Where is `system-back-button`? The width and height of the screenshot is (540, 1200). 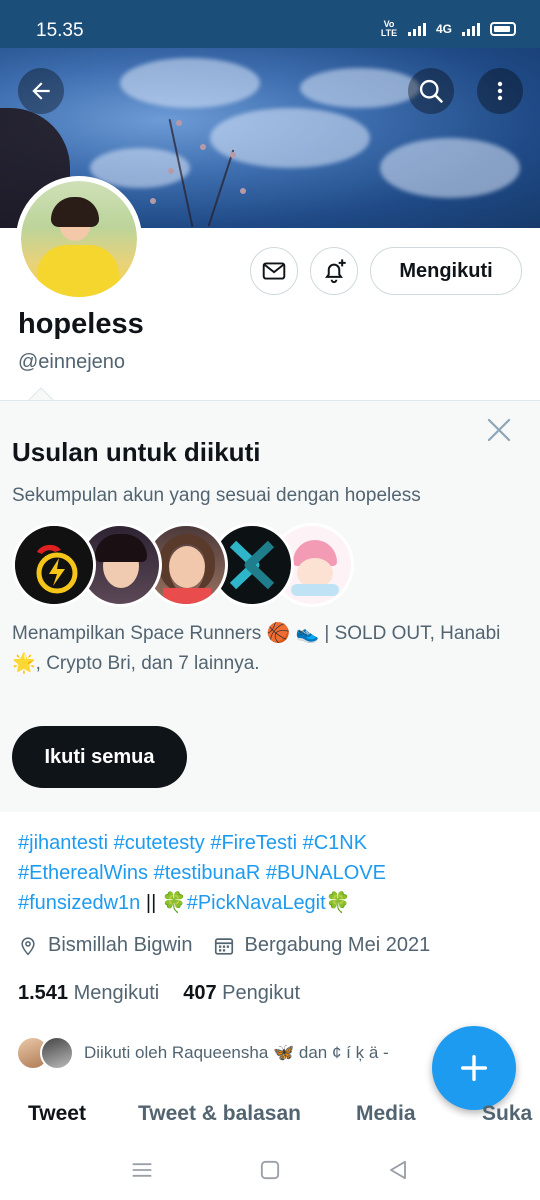
system-back-button is located at coordinates (398, 1170).